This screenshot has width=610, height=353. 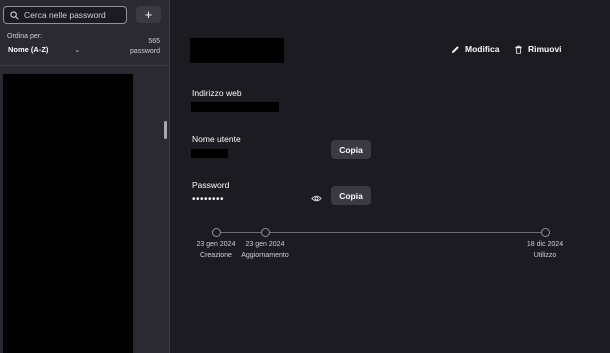 What do you see at coordinates (84, 65) in the screenshot?
I see `divider` at bounding box center [84, 65].